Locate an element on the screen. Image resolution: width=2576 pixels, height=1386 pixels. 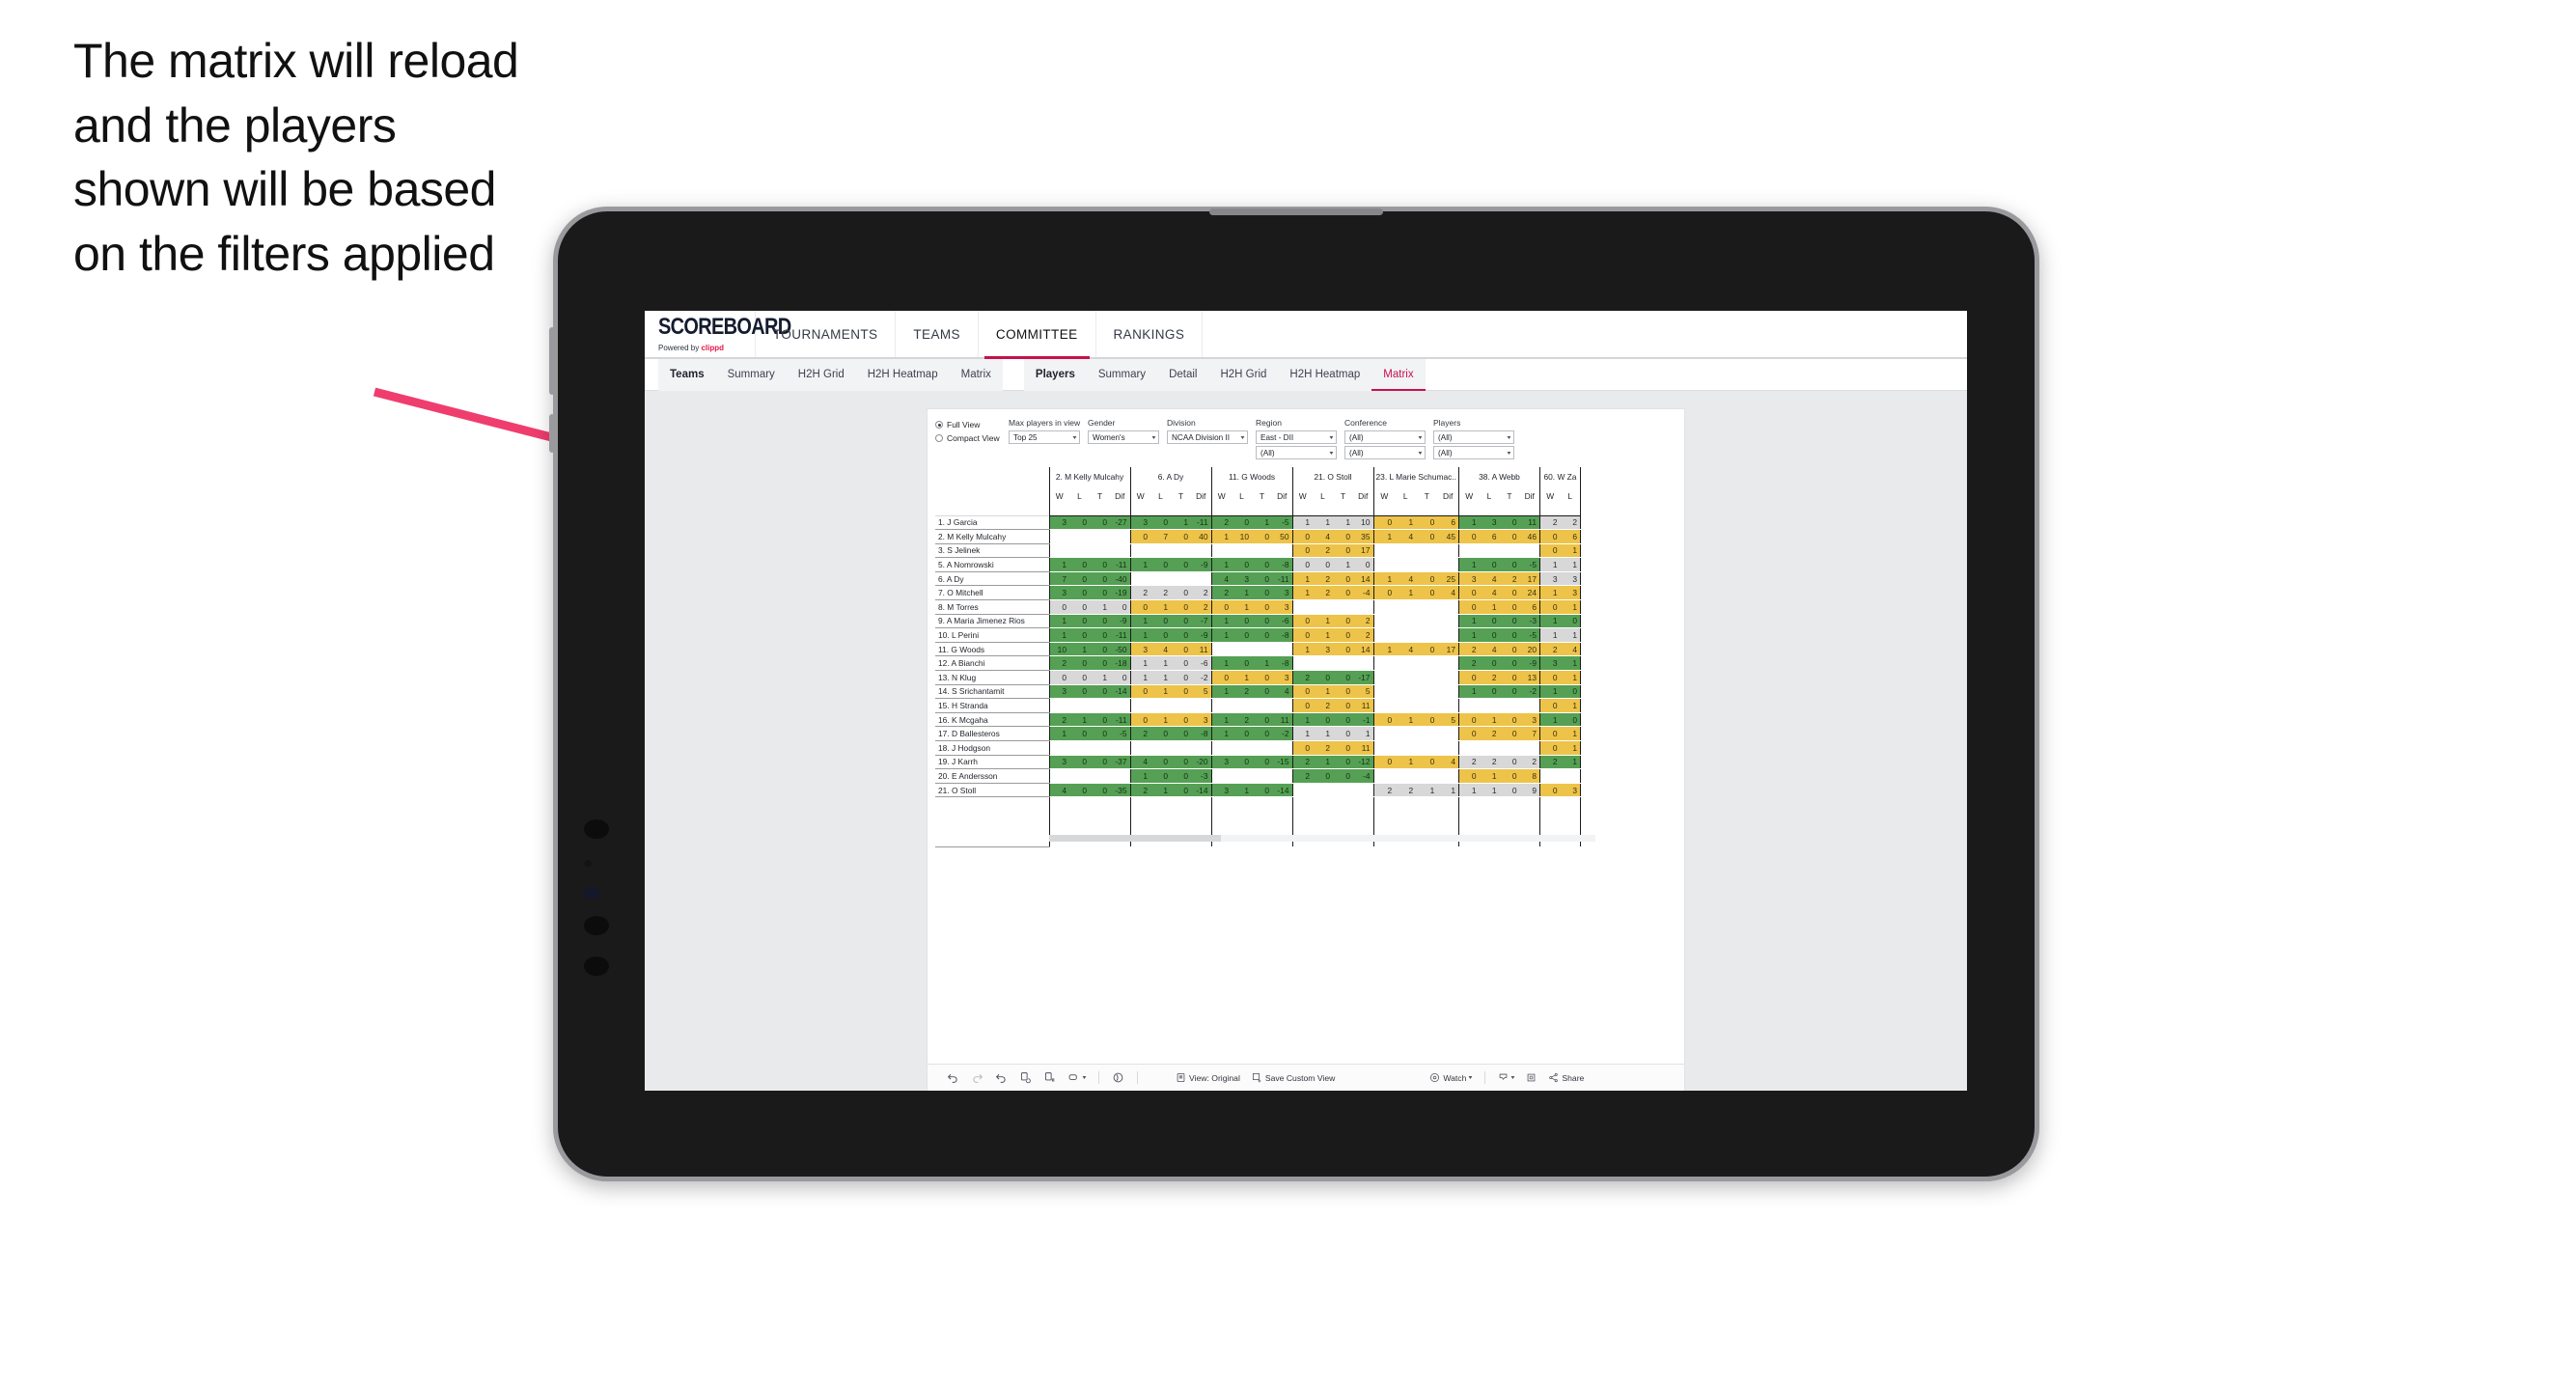
matrix-cell: -20 is located at coordinates (1201, 763).